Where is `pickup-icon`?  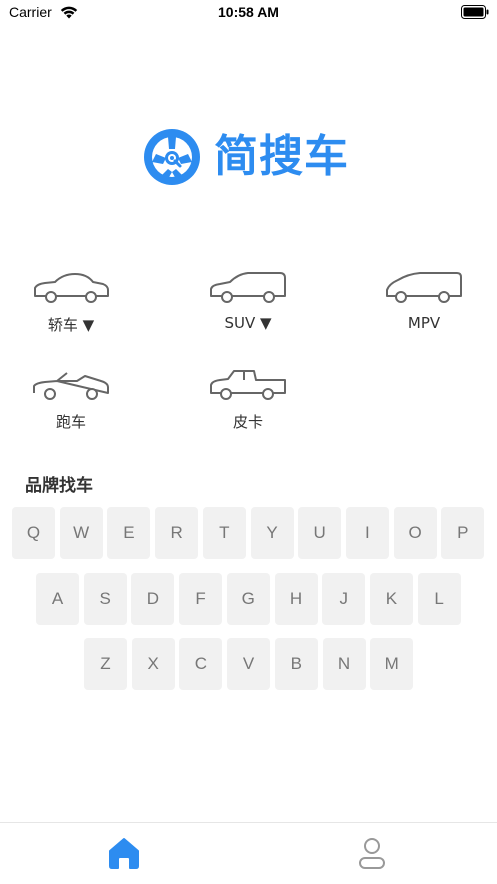 pickup-icon is located at coordinates (248, 385).